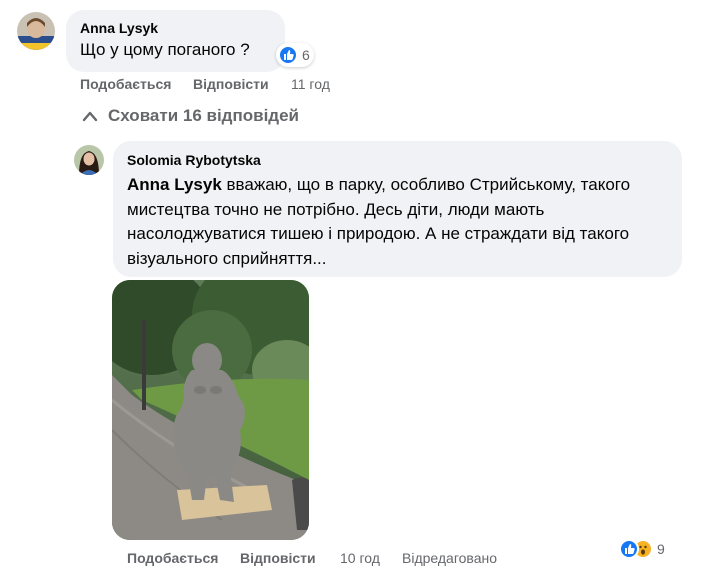 This screenshot has width=727, height=574. I want to click on comment-author: Anna Lysyk, so click(119, 28).